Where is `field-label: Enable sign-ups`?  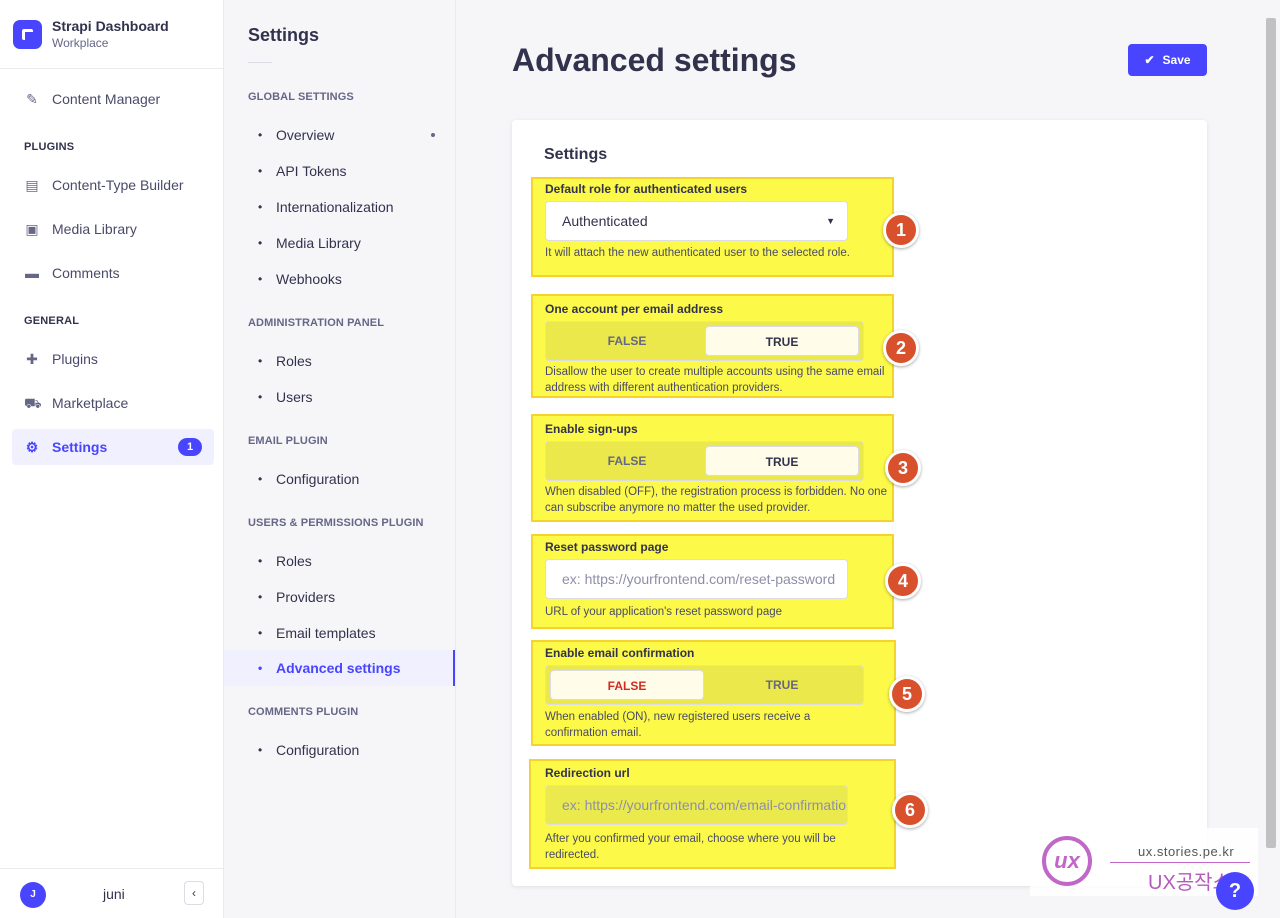
field-label: Enable sign-ups is located at coordinates (591, 429).